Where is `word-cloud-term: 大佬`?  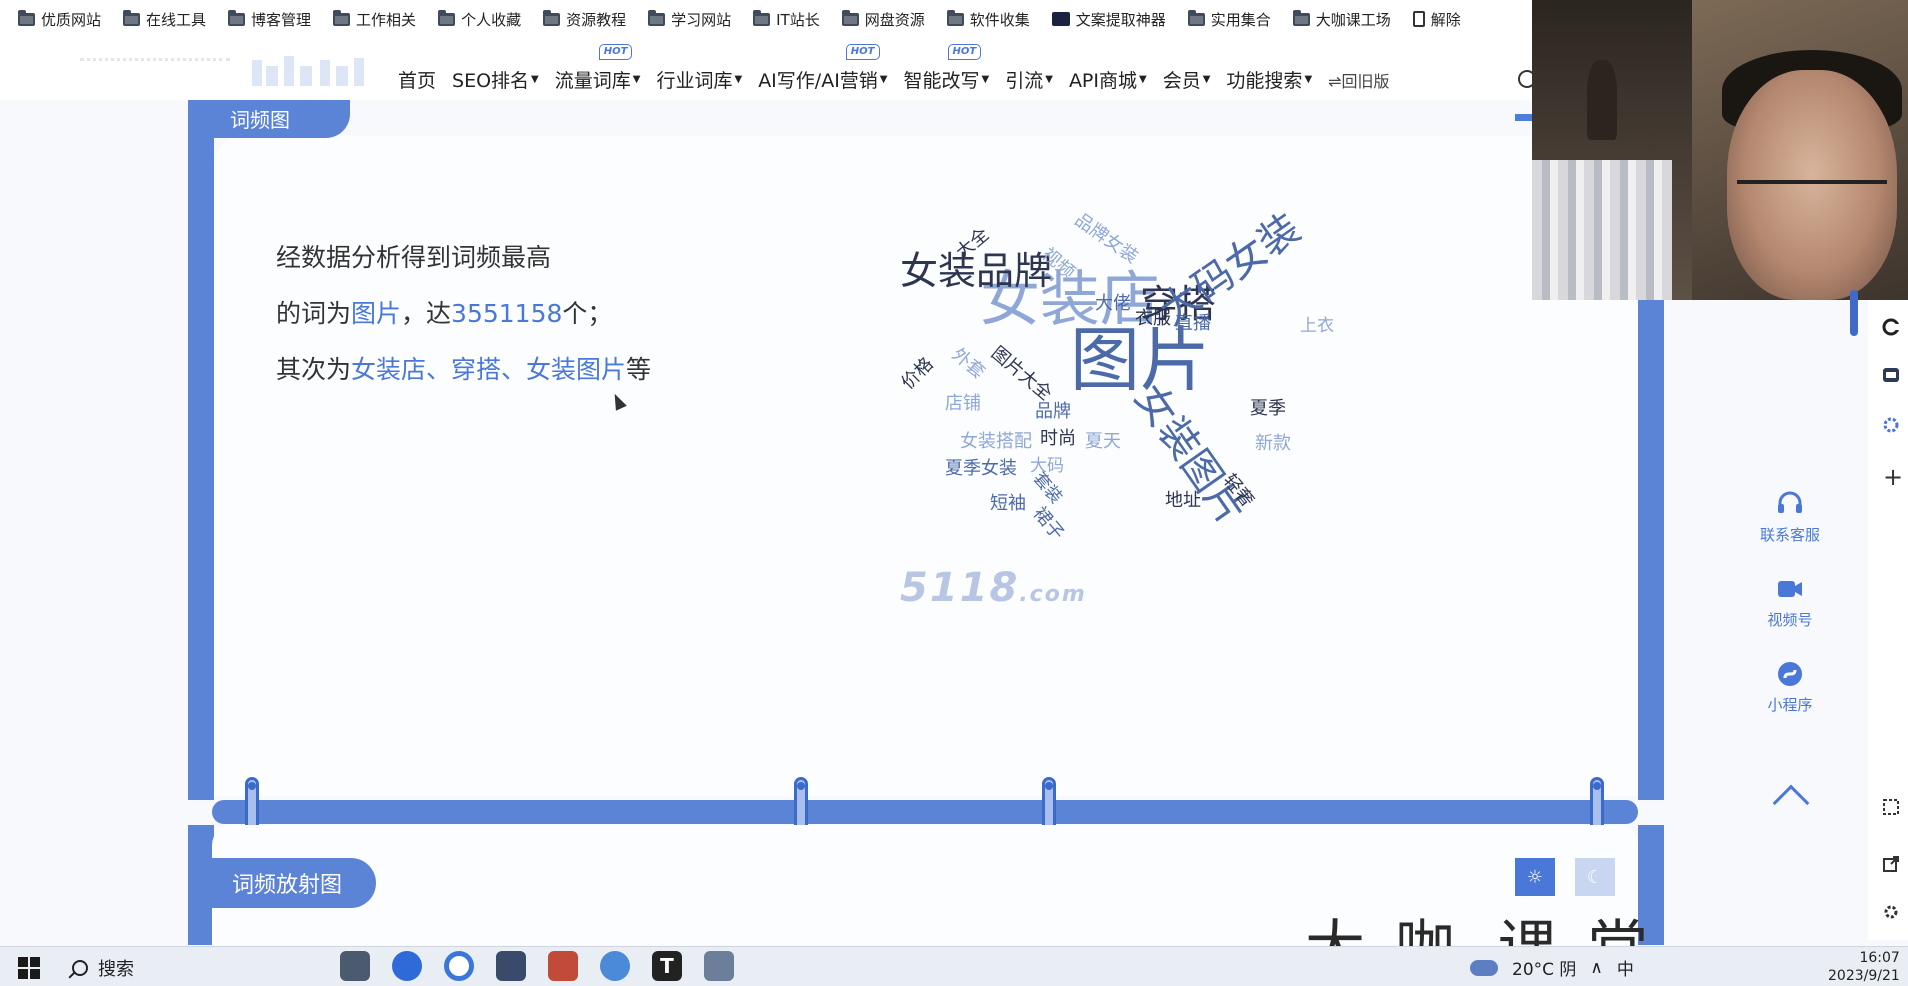 word-cloud-term: 大佬 is located at coordinates (1113, 303).